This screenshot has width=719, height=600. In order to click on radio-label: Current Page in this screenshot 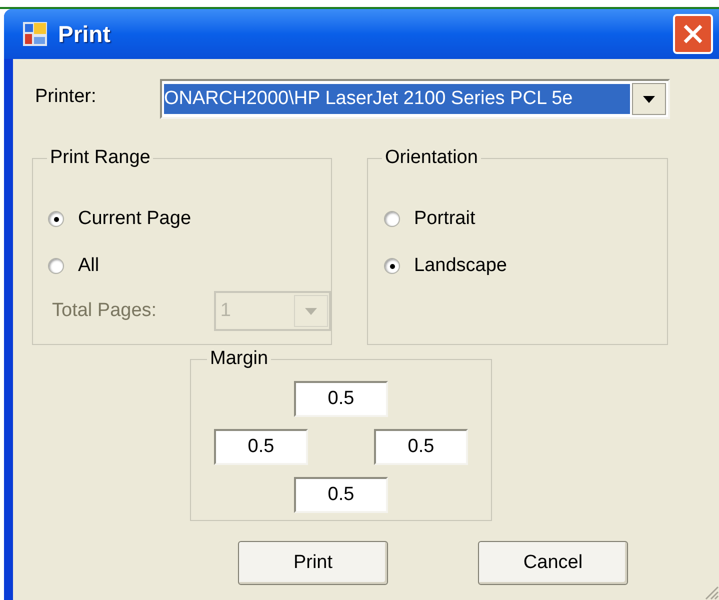, I will do `click(135, 218)`.